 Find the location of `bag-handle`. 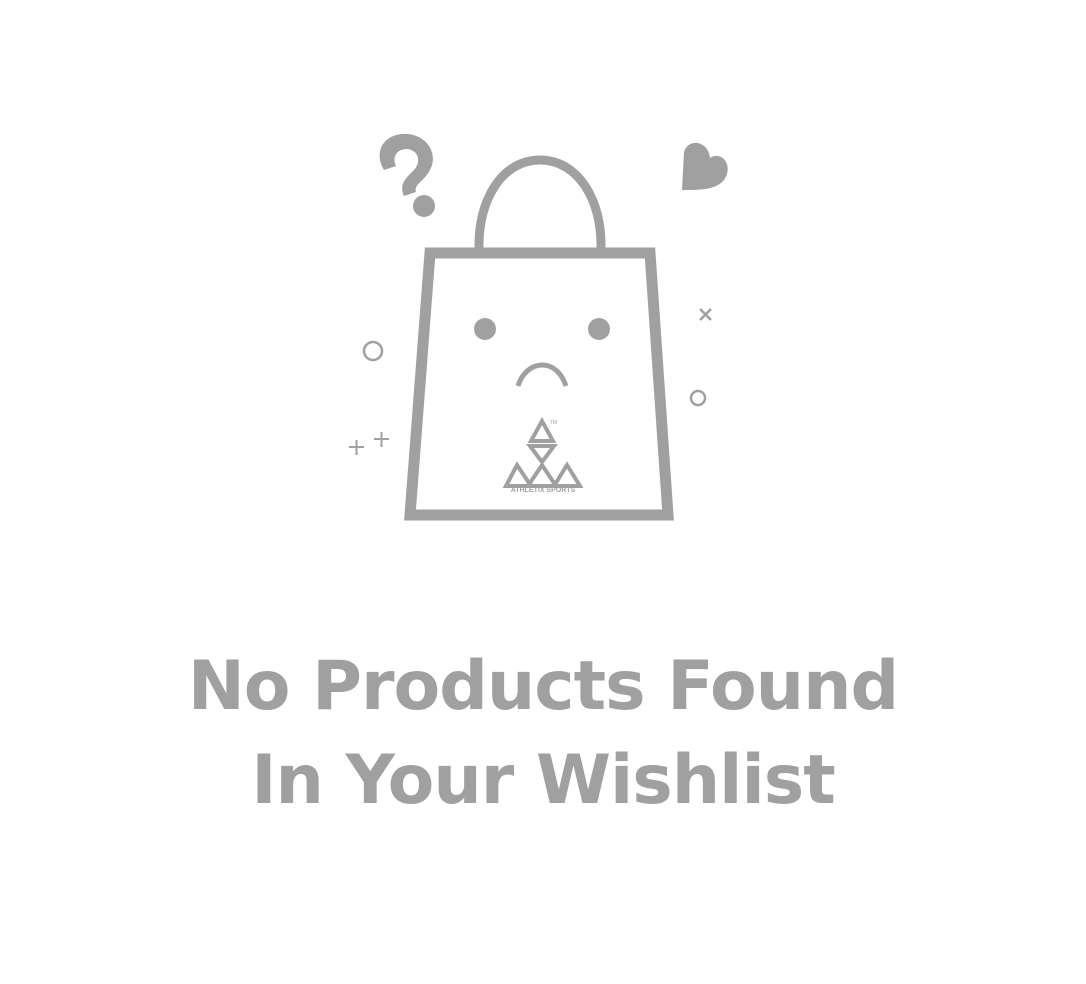

bag-handle is located at coordinates (540, 202).